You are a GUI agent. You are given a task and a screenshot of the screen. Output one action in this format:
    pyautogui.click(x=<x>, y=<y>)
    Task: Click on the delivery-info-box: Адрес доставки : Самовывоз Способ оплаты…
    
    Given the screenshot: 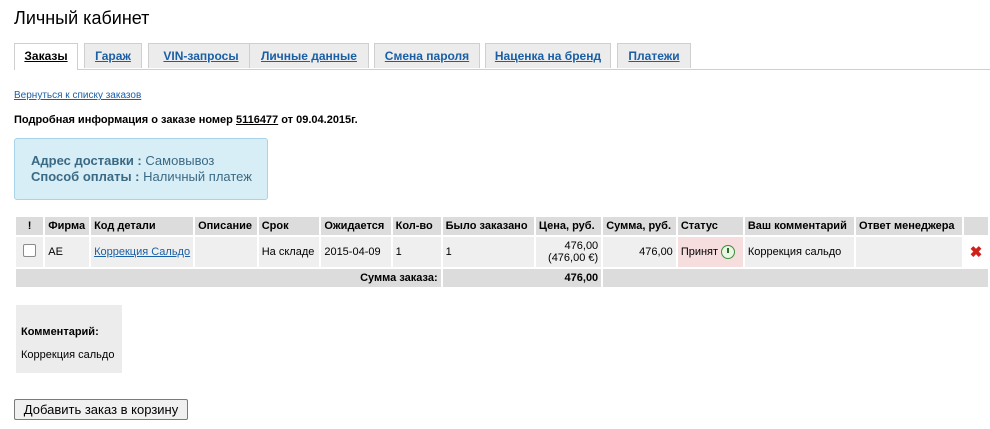 What is the action you would take?
    pyautogui.click(x=141, y=169)
    